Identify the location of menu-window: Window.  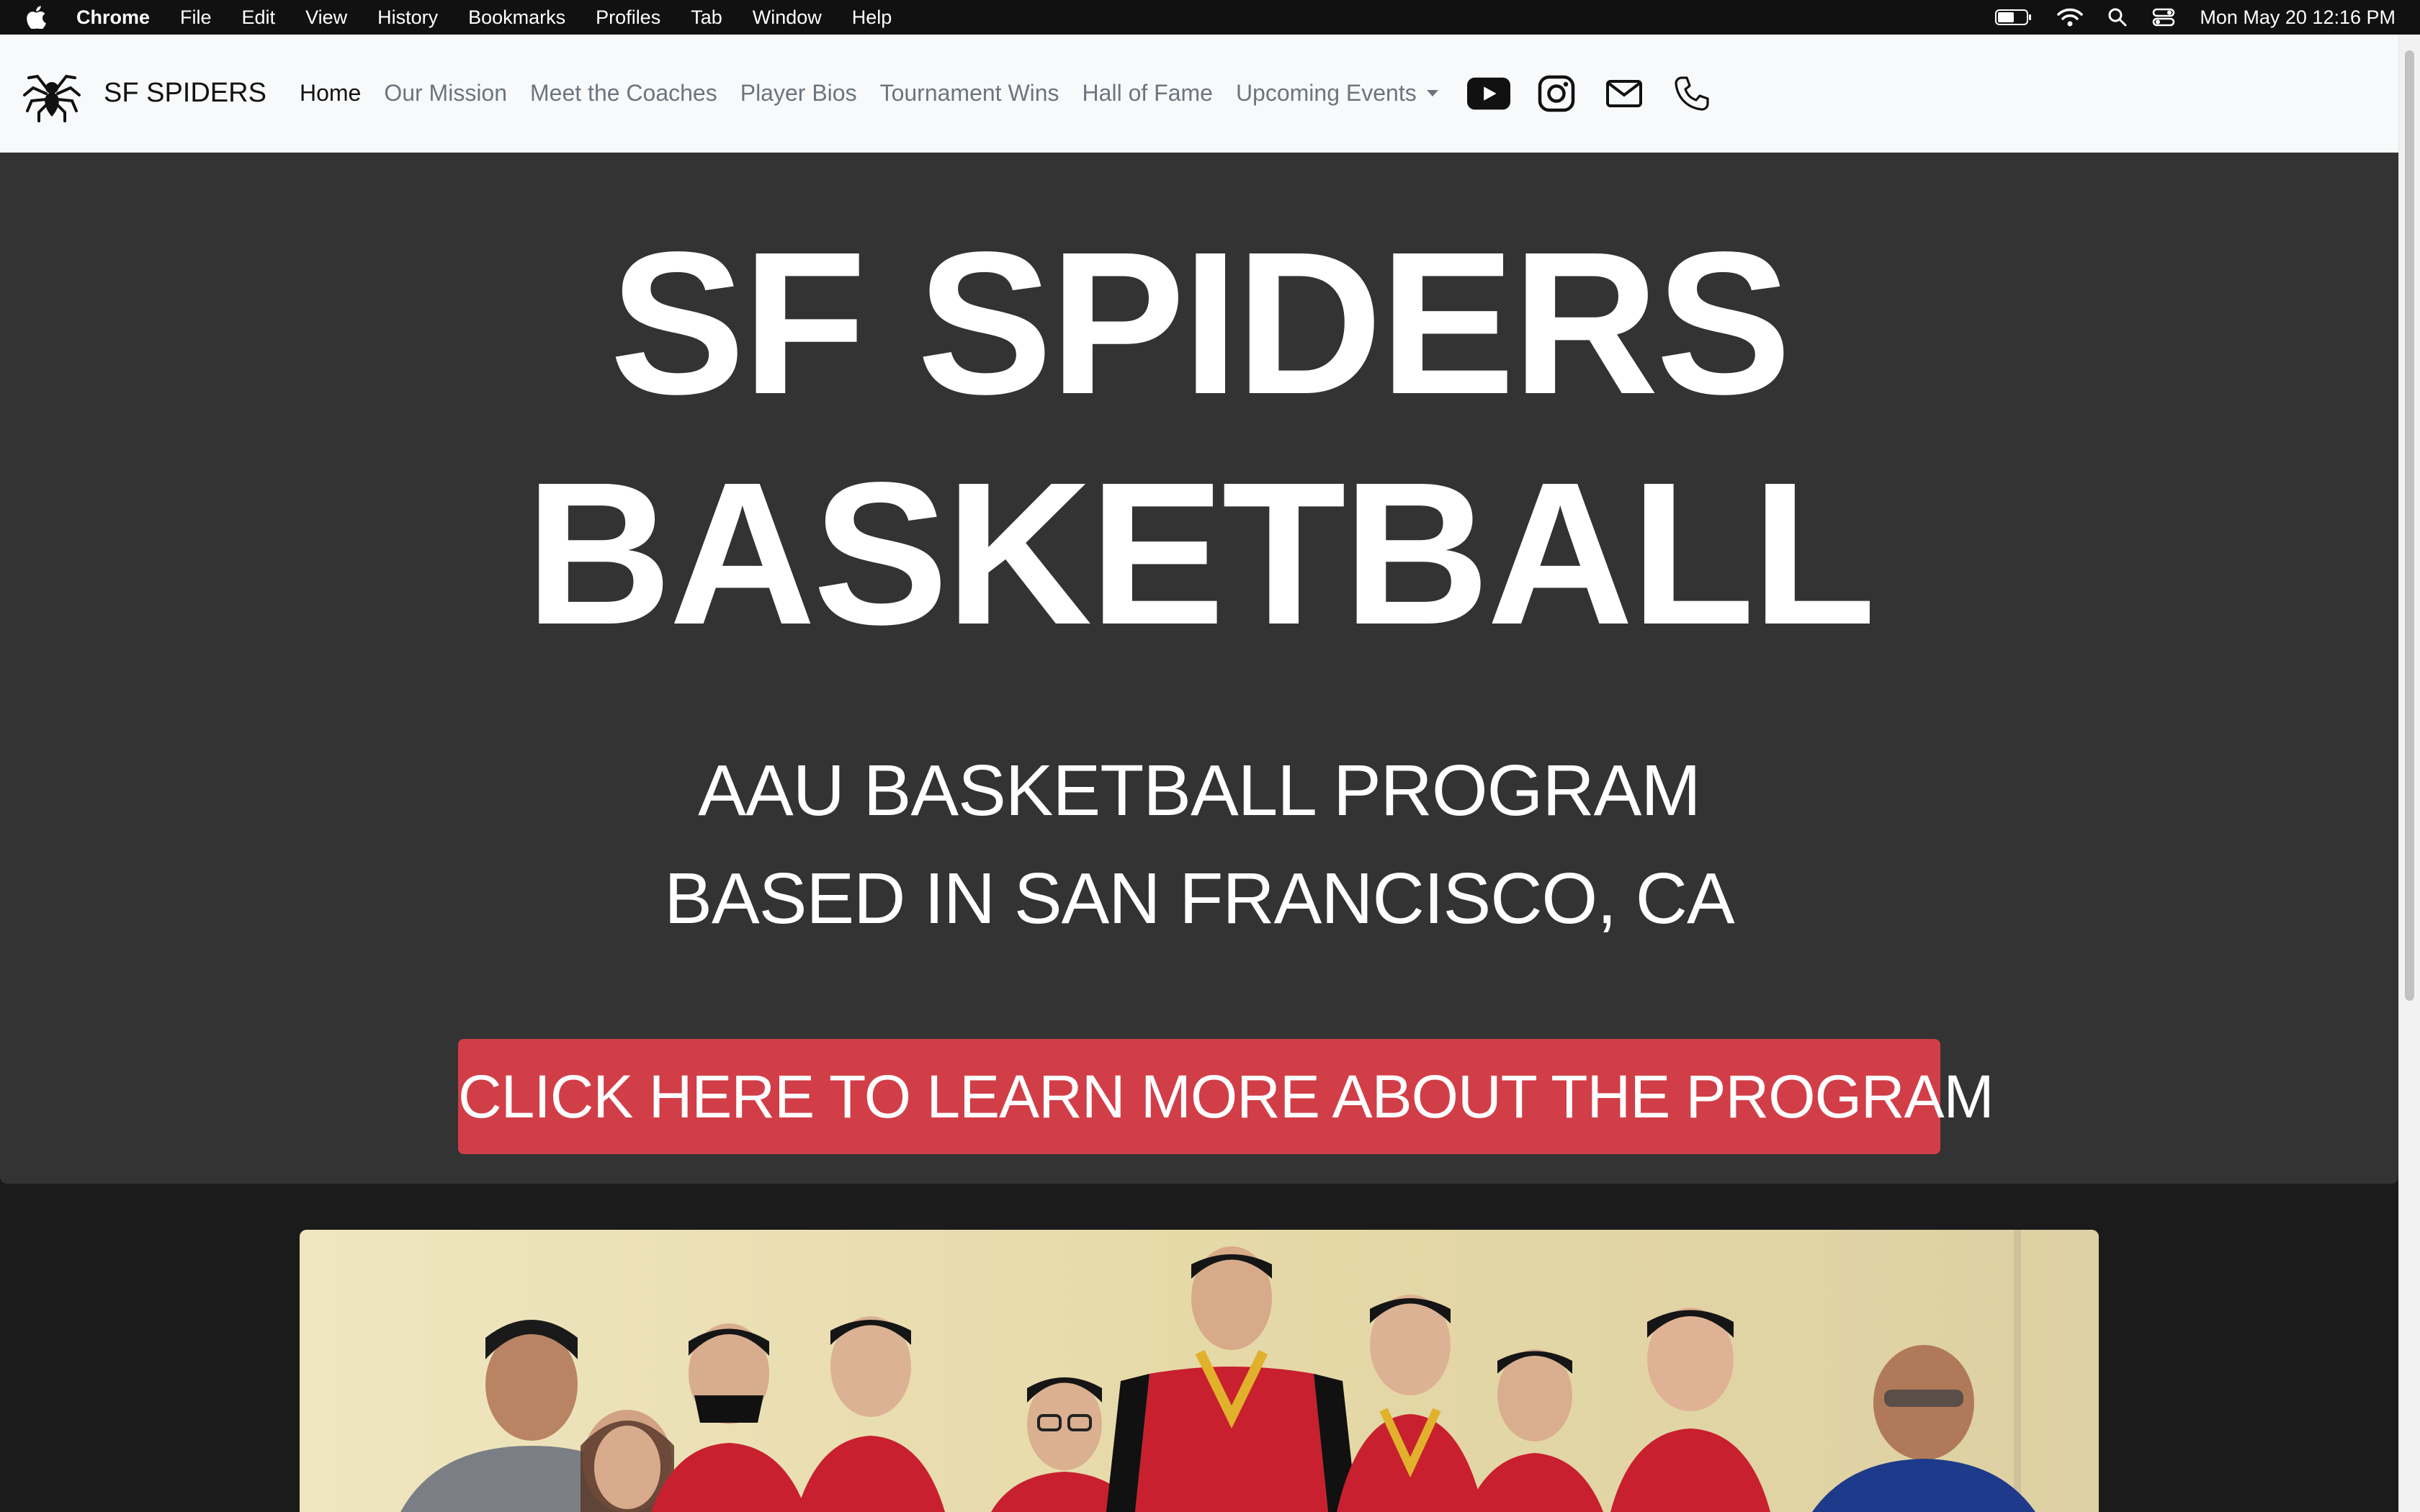
(788, 17).